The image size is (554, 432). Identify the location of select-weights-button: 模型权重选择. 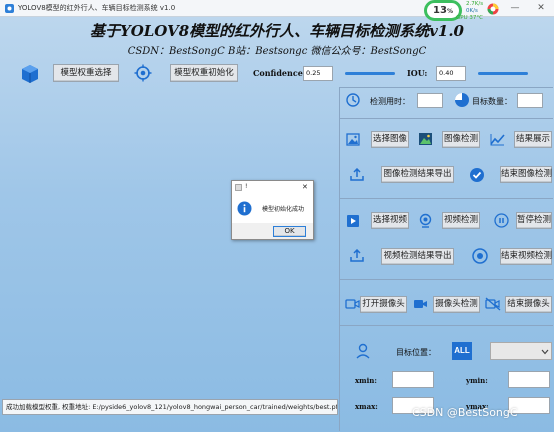
(86, 73).